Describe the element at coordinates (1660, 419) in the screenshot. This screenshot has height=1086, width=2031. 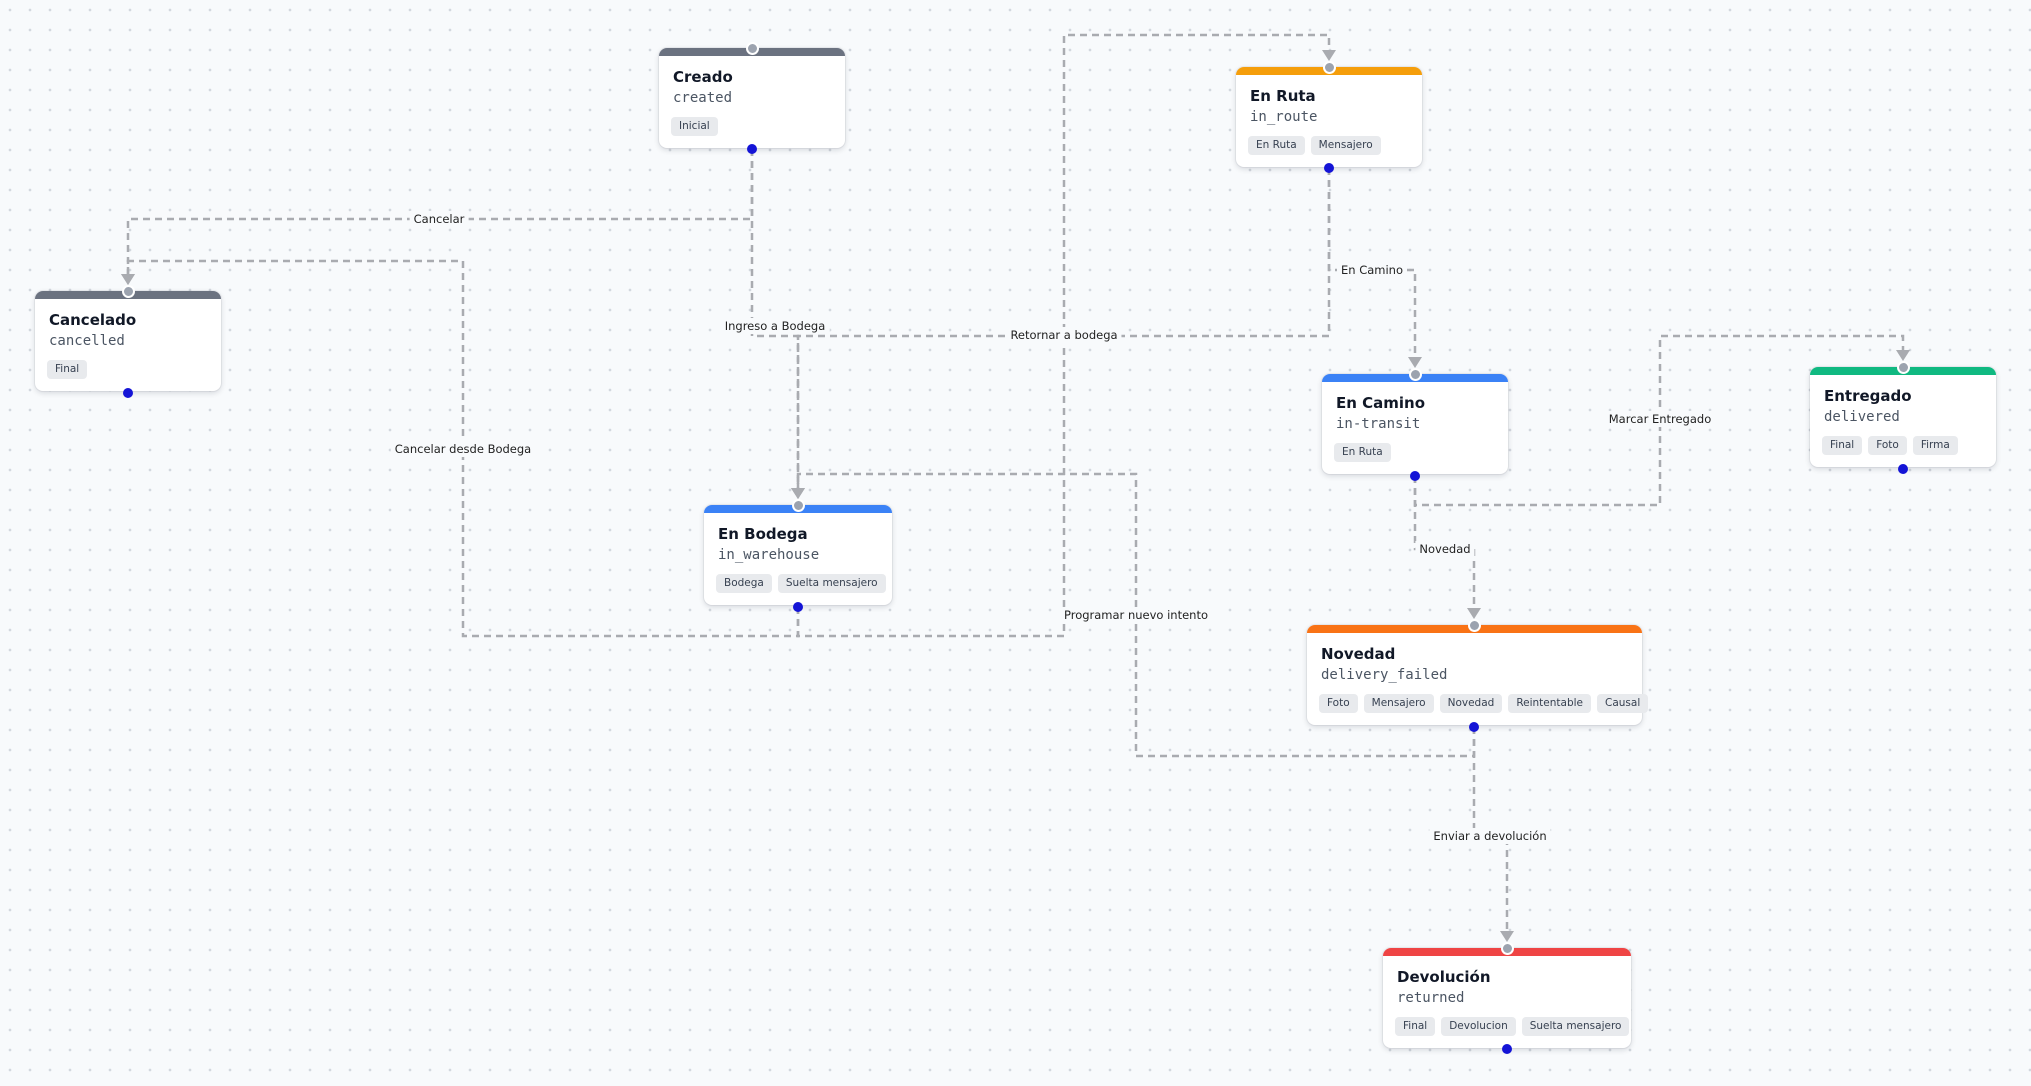
I see `edge-label-mark-delivered: Marcar Entregado` at that location.